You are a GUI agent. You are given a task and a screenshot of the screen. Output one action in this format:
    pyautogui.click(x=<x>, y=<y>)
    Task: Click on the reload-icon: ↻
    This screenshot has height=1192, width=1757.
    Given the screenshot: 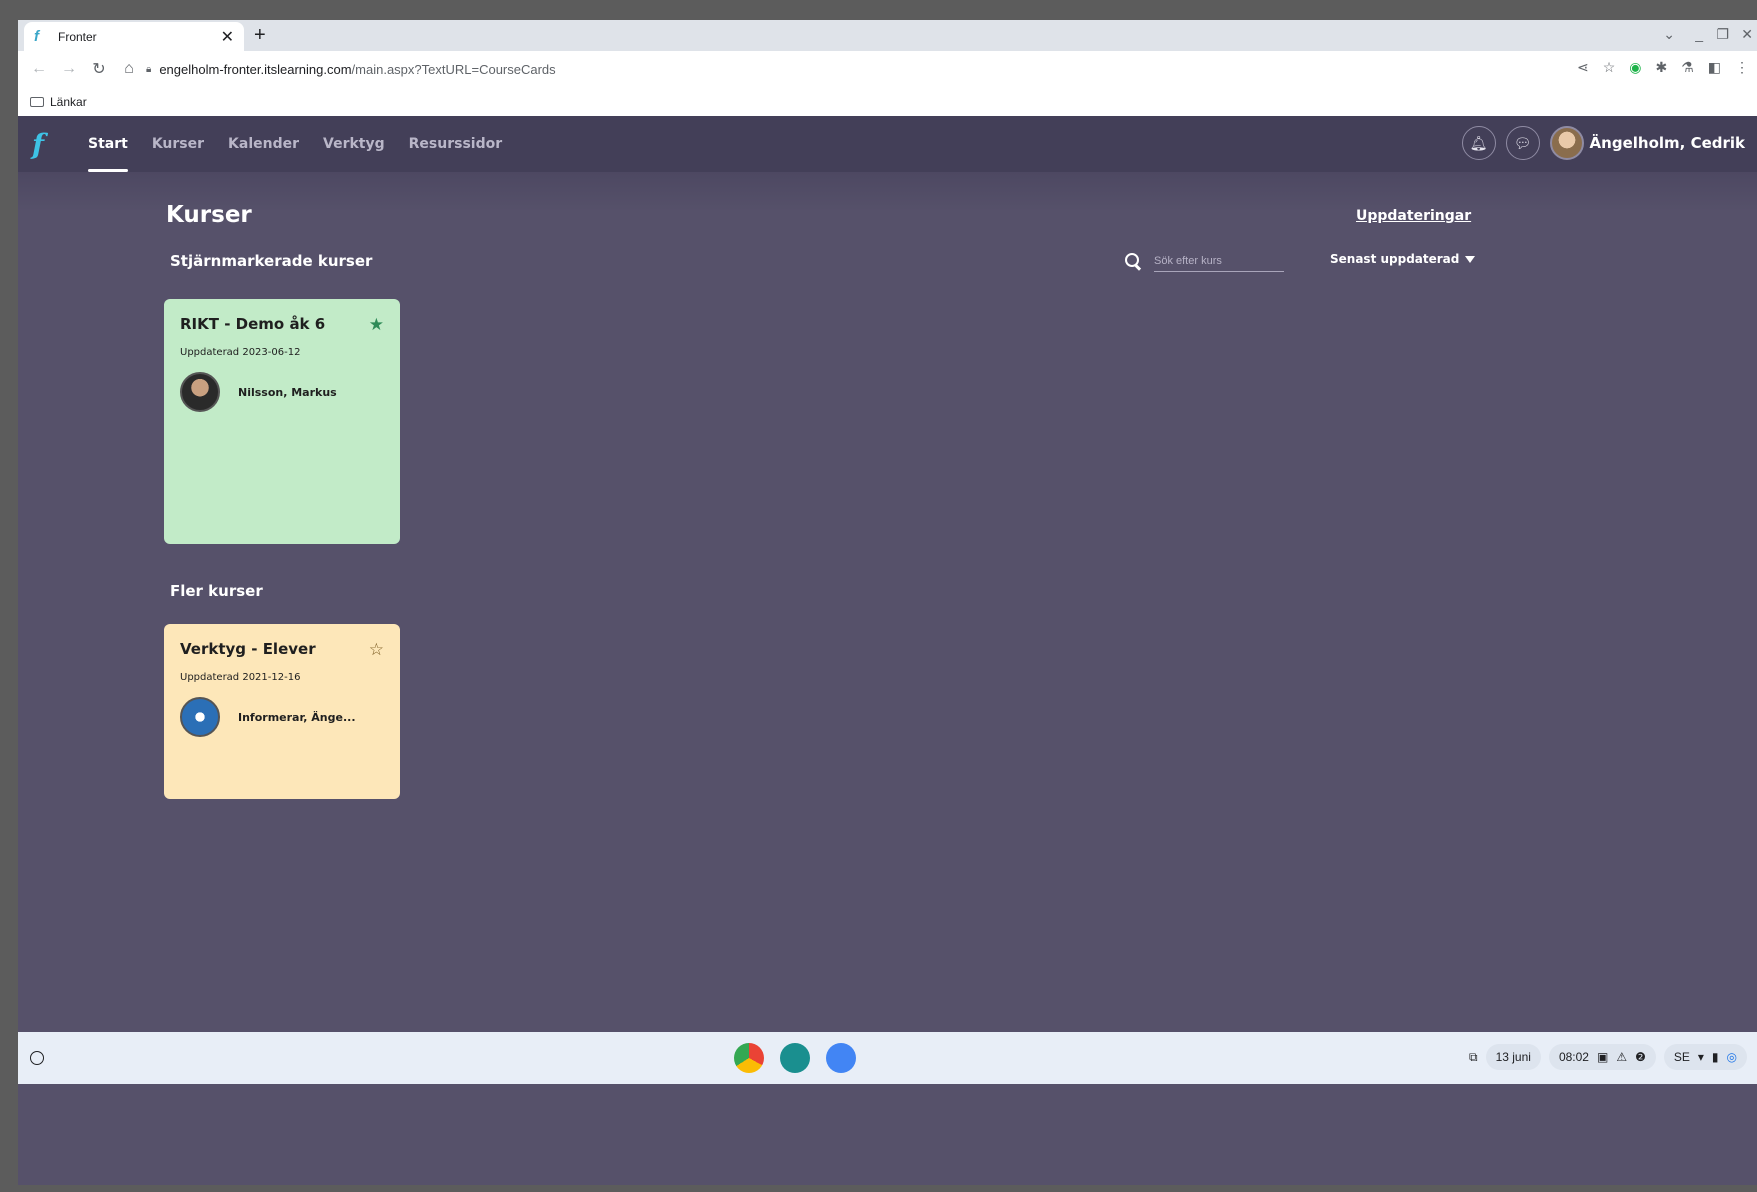 What is the action you would take?
    pyautogui.click(x=99, y=69)
    